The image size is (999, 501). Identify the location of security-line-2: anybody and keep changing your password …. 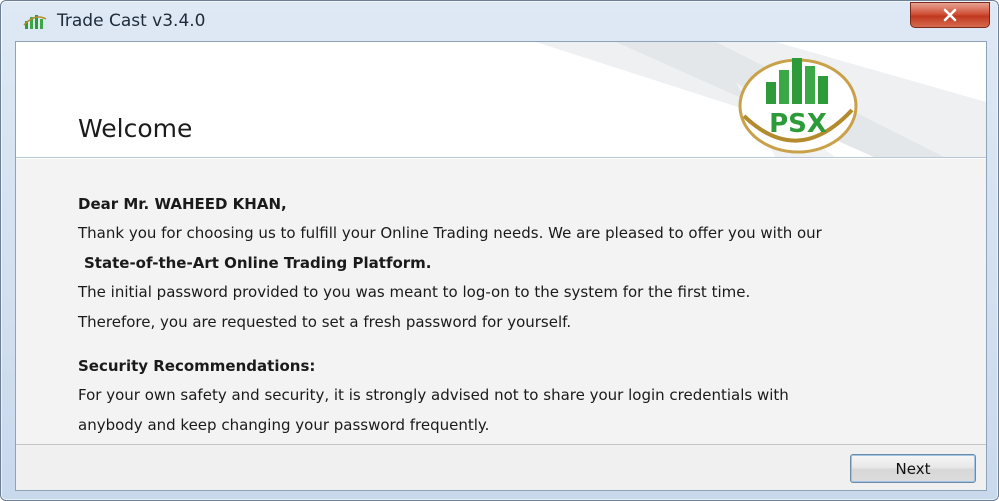
(284, 425).